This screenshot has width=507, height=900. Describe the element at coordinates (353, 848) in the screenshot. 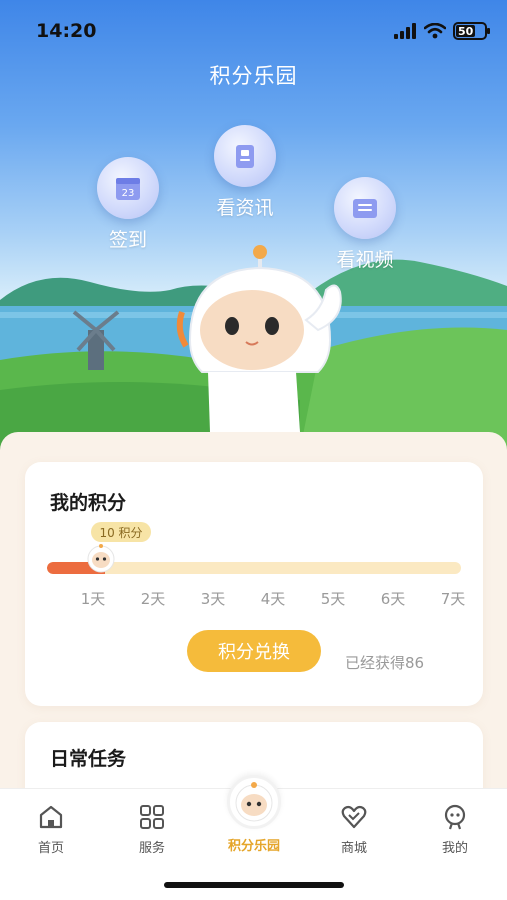

I see `tab-mall-label: 商城` at that location.